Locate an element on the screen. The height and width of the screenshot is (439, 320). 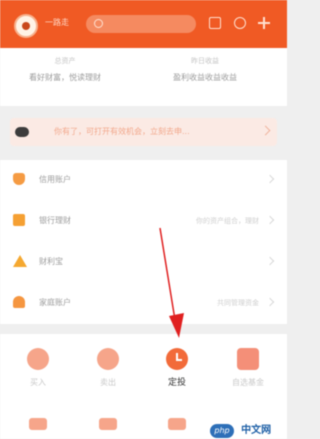
triangle-icon is located at coordinates (20, 261).